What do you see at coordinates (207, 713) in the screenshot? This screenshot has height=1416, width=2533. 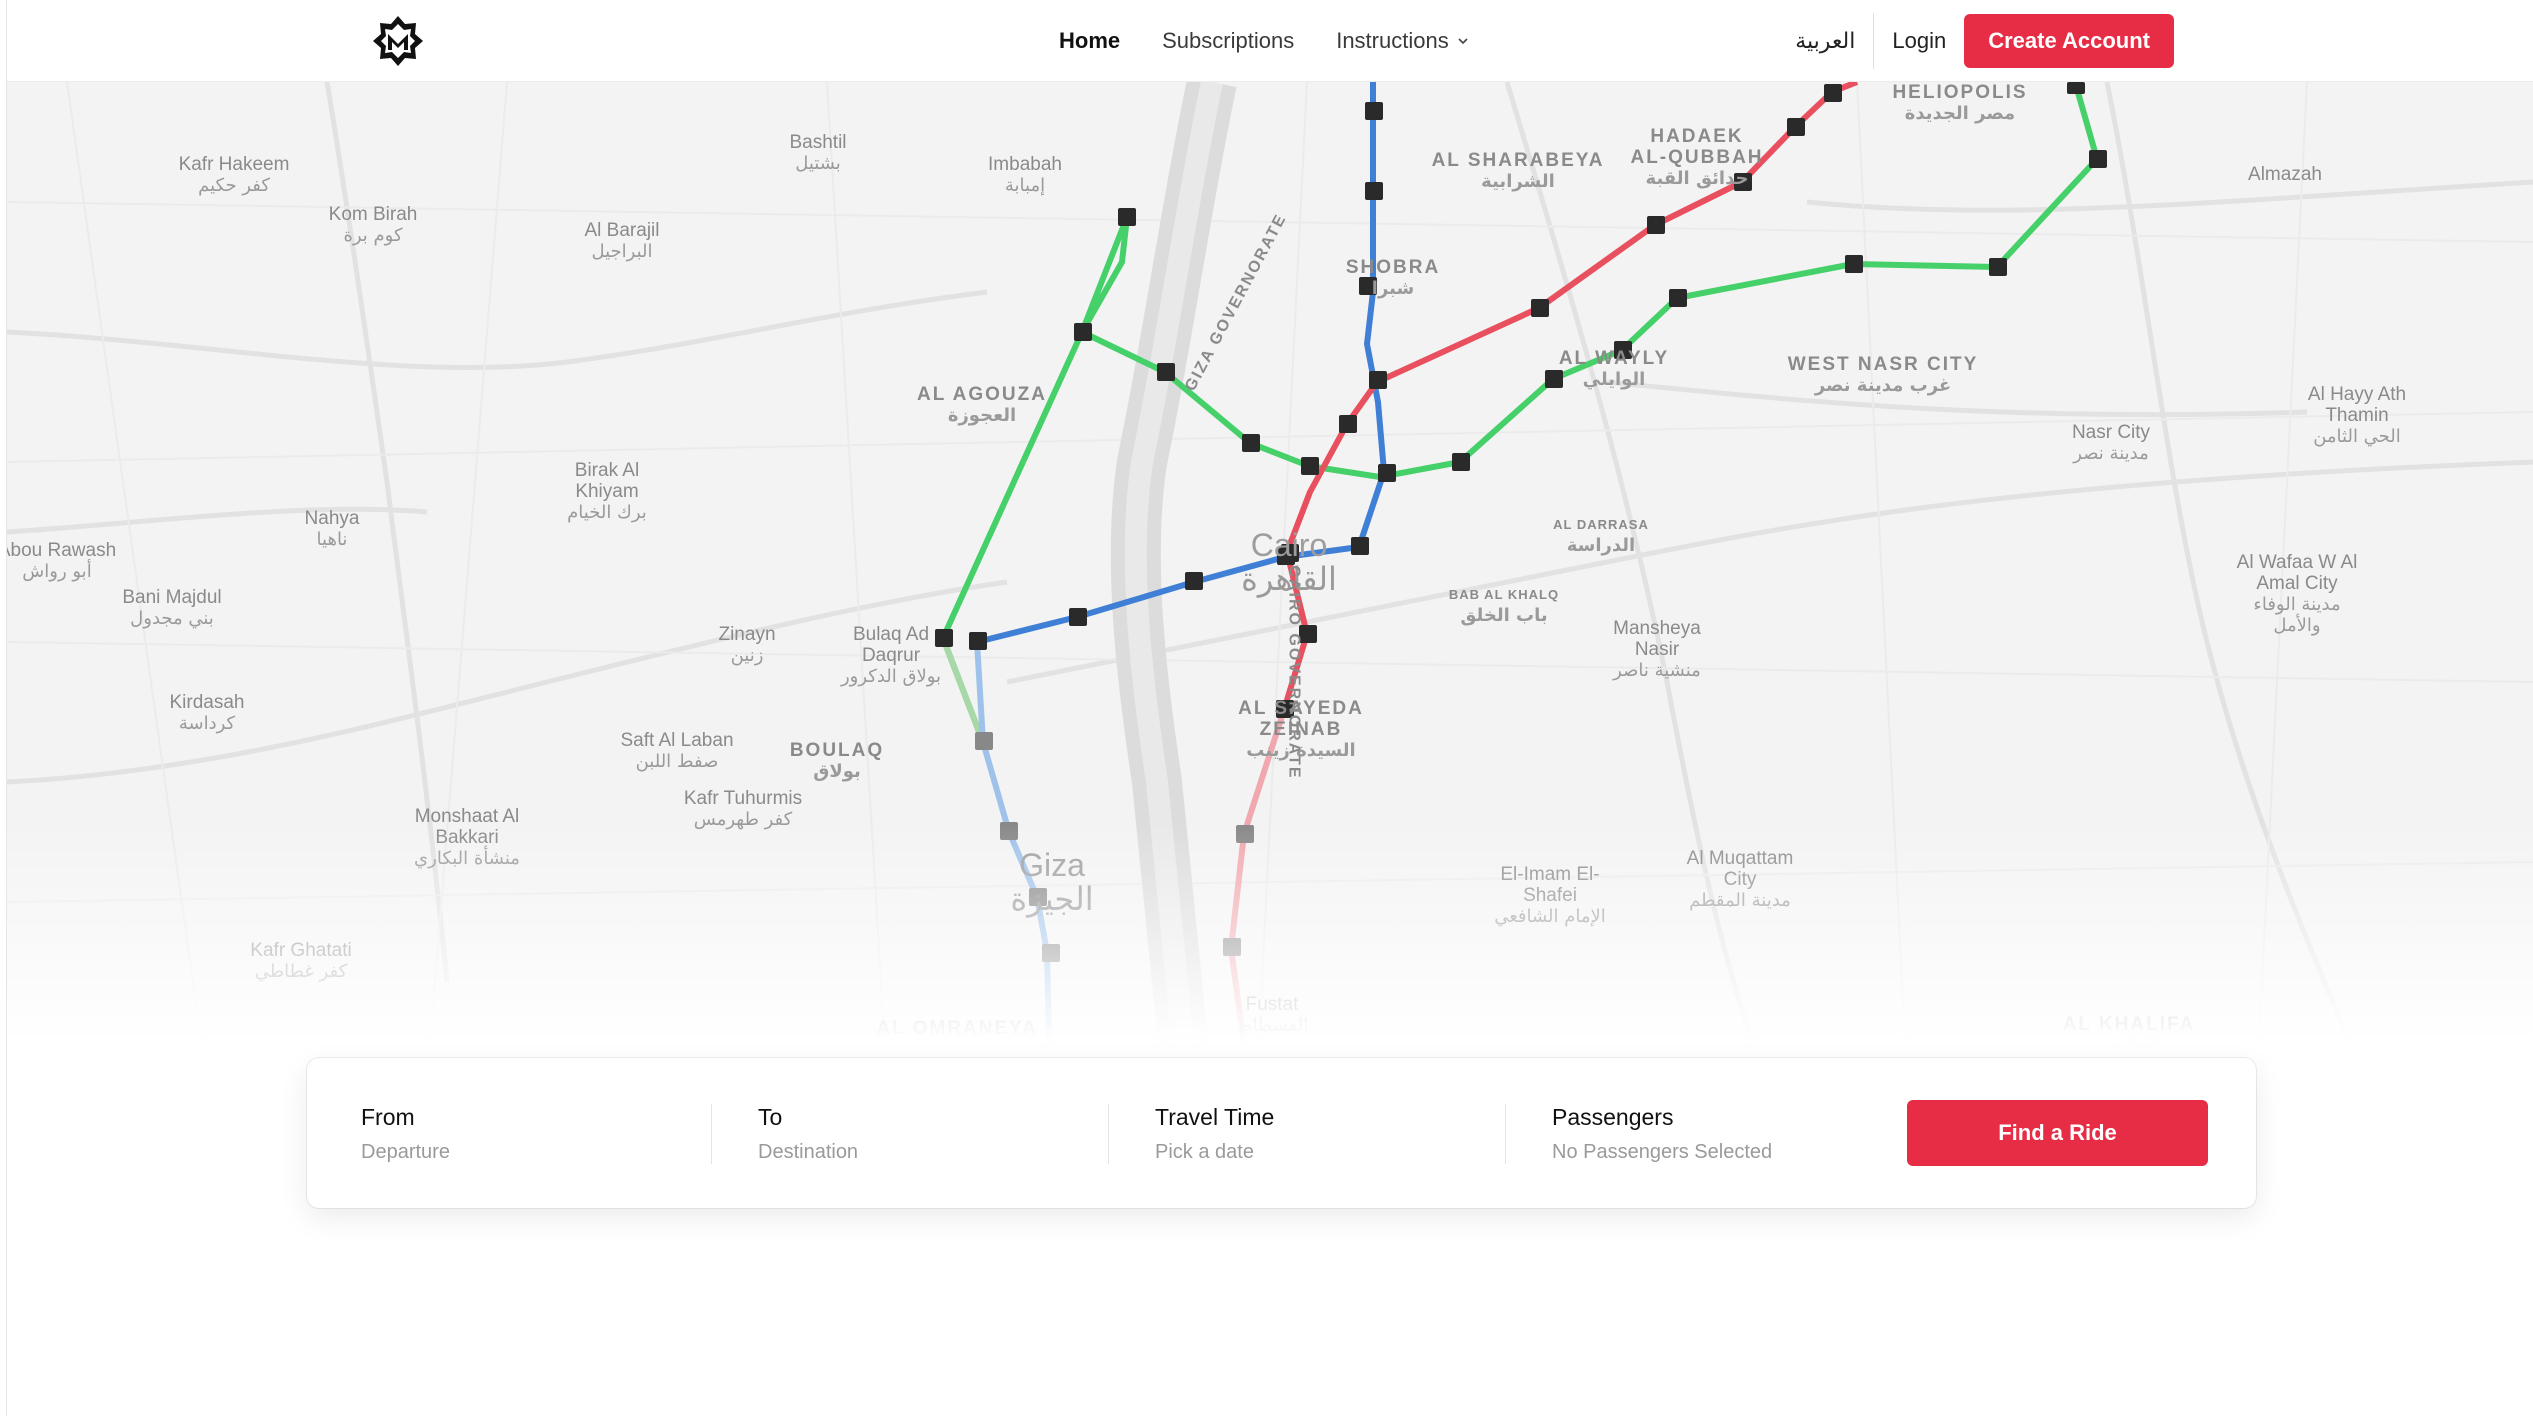 I see `map-label: Kirdasah كرداسة` at bounding box center [207, 713].